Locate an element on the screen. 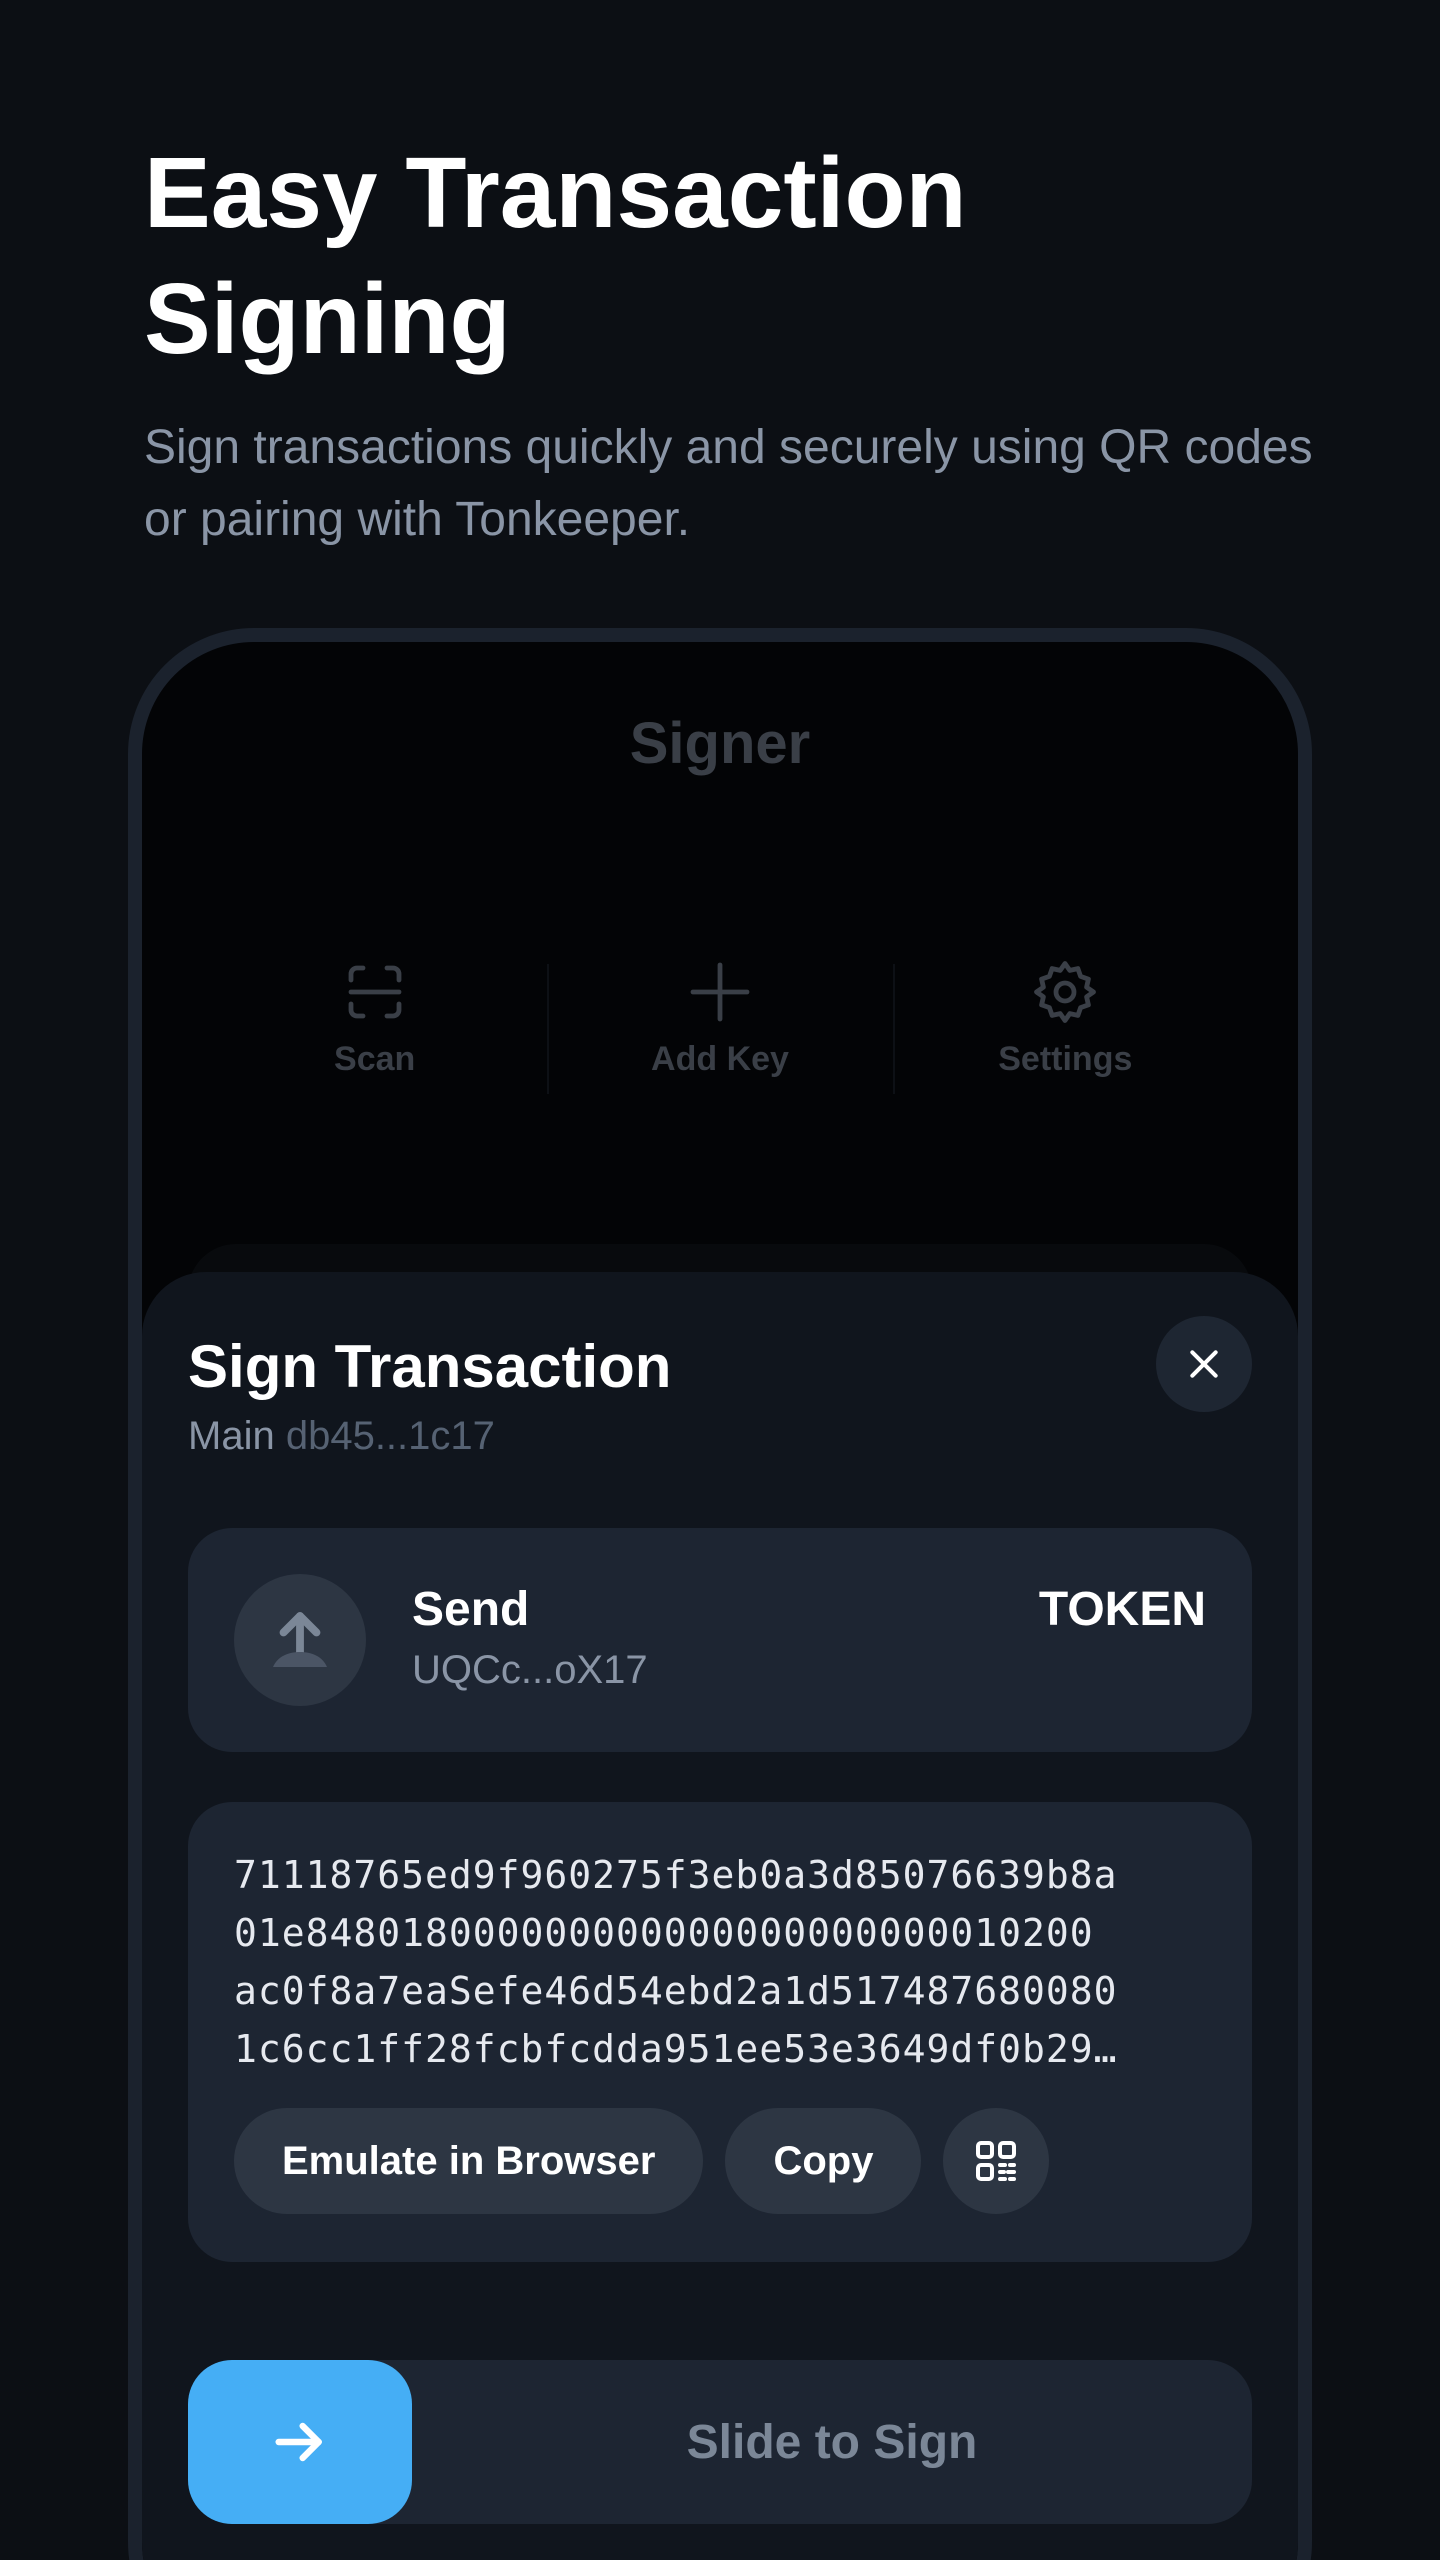 The image size is (1440, 2560). recipient-address: UQCc...oX17 is located at coordinates (530, 1670).